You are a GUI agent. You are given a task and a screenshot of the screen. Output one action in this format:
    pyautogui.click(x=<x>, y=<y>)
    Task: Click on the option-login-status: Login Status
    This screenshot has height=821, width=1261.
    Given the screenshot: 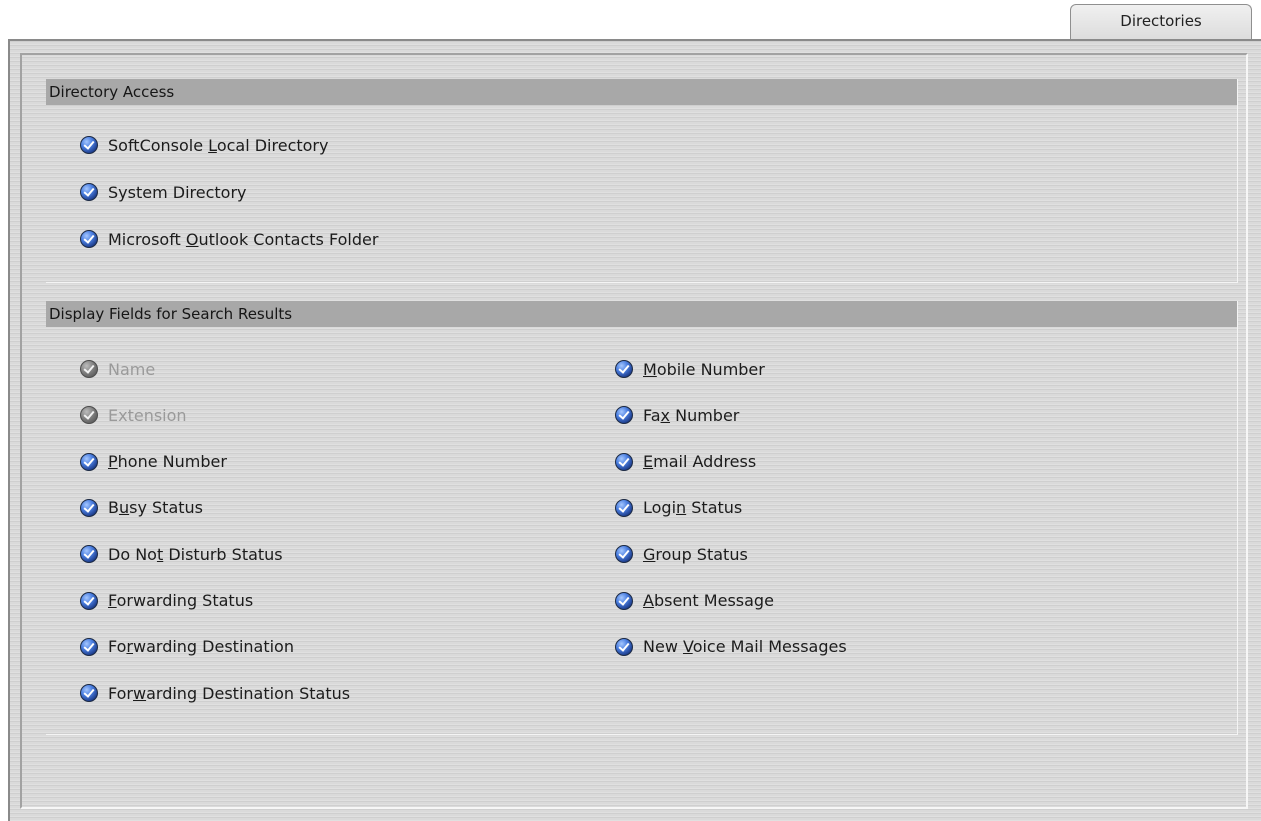 What is the action you would take?
    pyautogui.click(x=678, y=508)
    